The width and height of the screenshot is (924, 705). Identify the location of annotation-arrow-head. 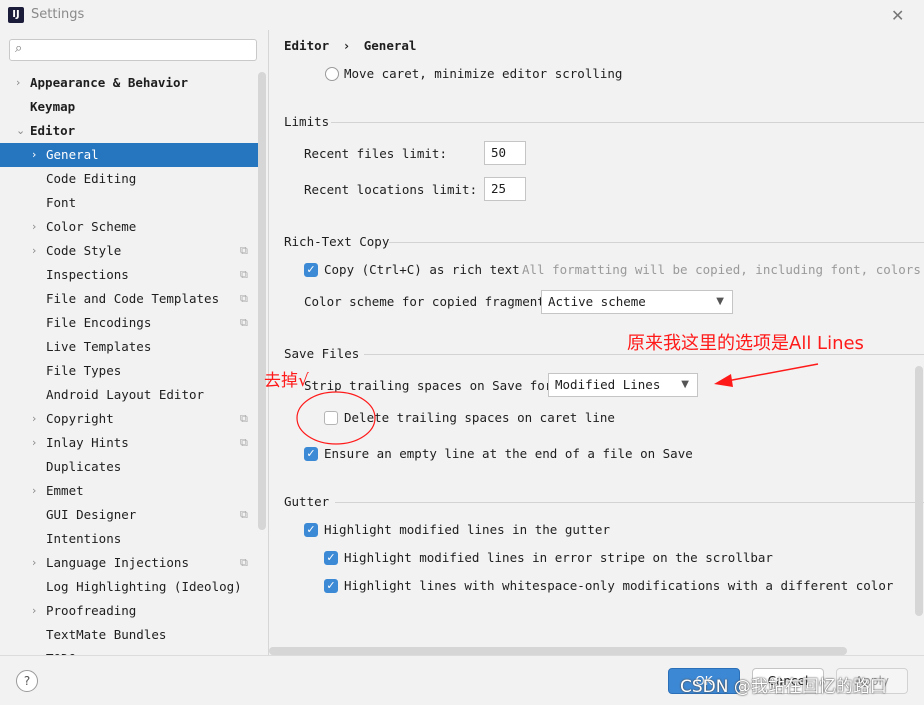
(723, 380).